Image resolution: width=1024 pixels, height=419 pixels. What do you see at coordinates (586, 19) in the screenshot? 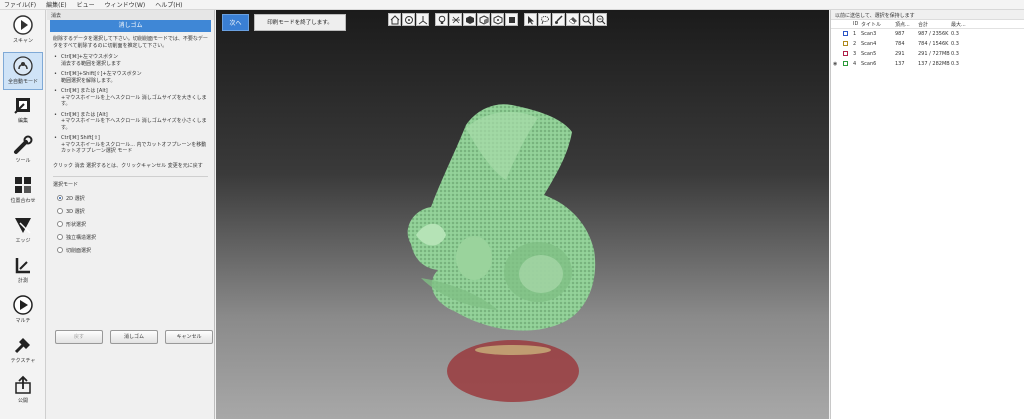
I see `zoom-in-icon` at bounding box center [586, 19].